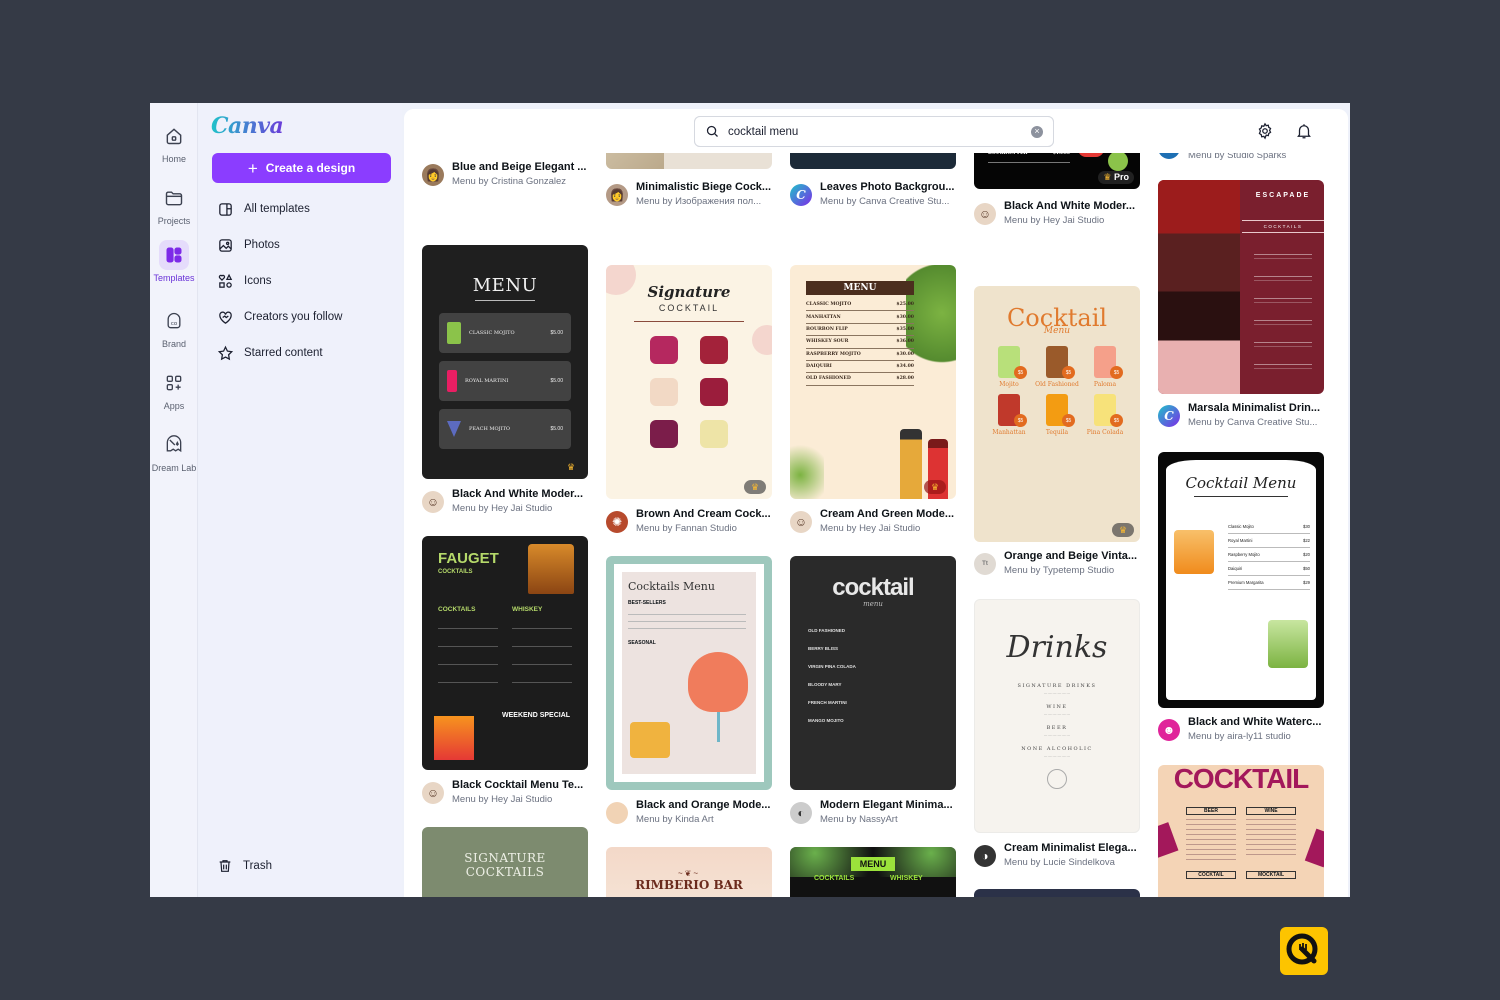 Image resolution: width=1500 pixels, height=1000 pixels. I want to click on creator-avatar, so click(617, 813).